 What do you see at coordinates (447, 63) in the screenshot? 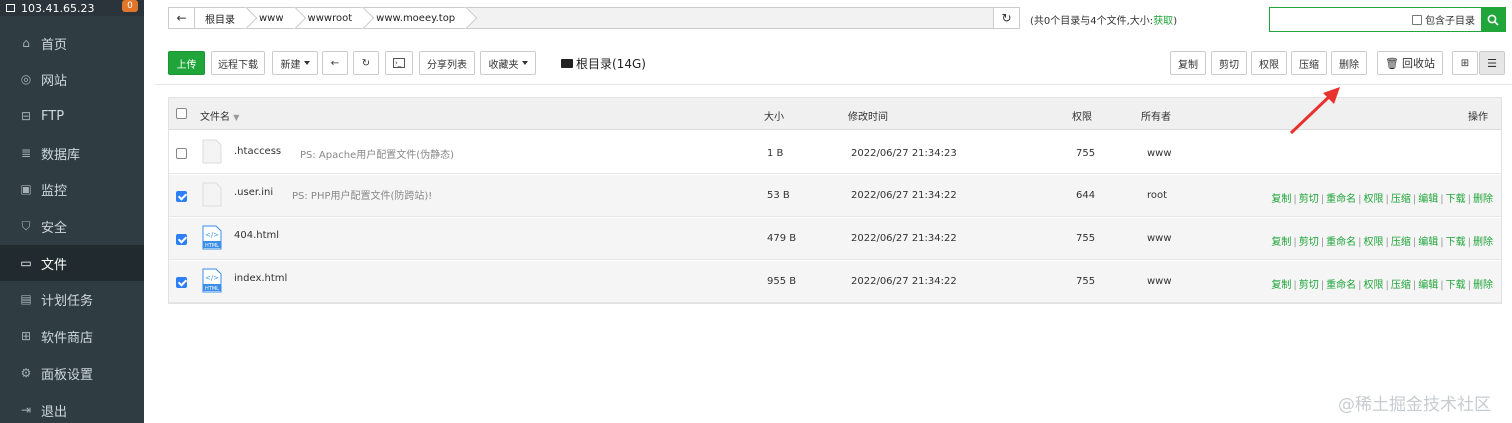
I see `share-list-button: 分享列表` at bounding box center [447, 63].